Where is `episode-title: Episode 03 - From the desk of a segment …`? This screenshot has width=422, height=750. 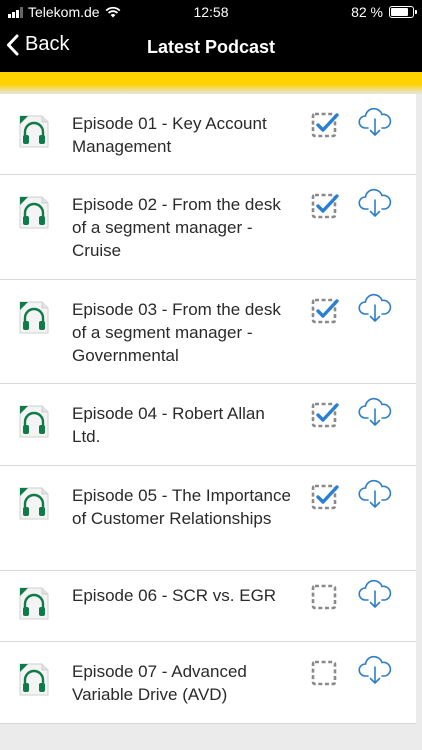 episode-title: Episode 03 - From the desk of a segment … is located at coordinates (176, 332).